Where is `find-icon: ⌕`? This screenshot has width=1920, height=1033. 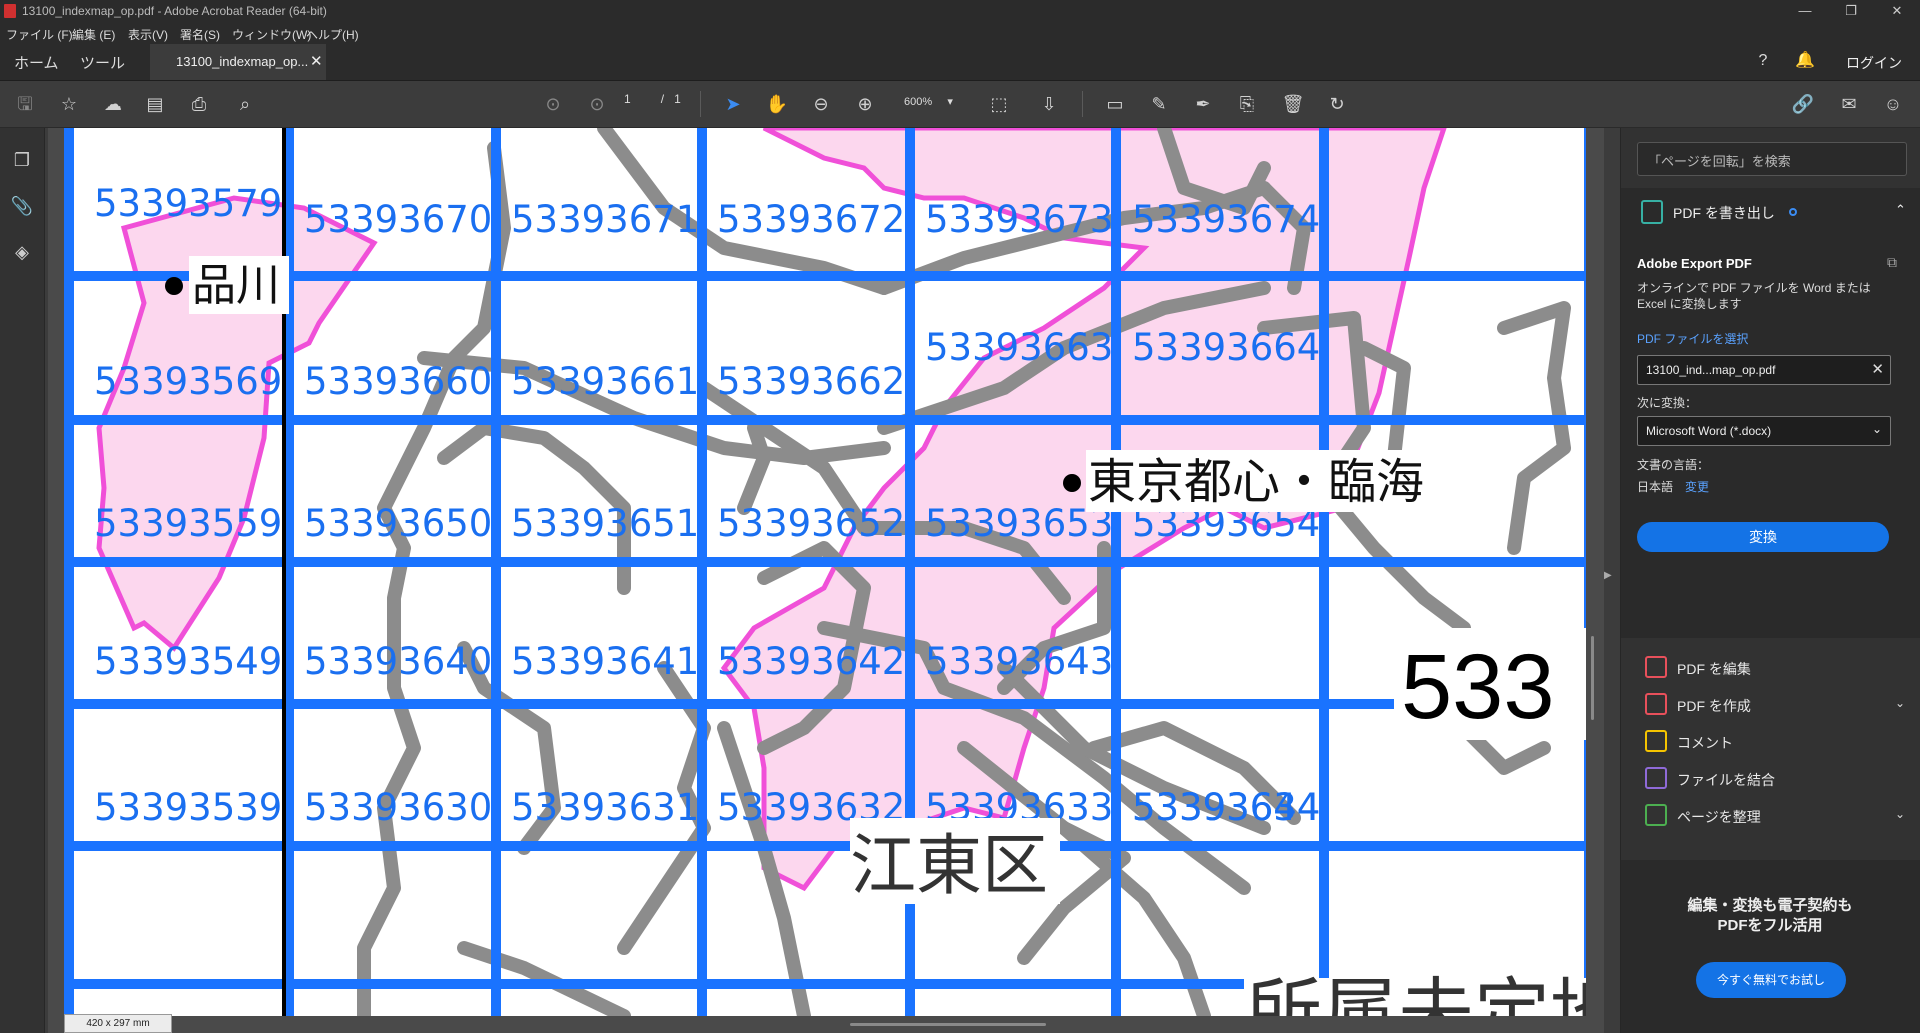
find-icon: ⌕ is located at coordinates (245, 104).